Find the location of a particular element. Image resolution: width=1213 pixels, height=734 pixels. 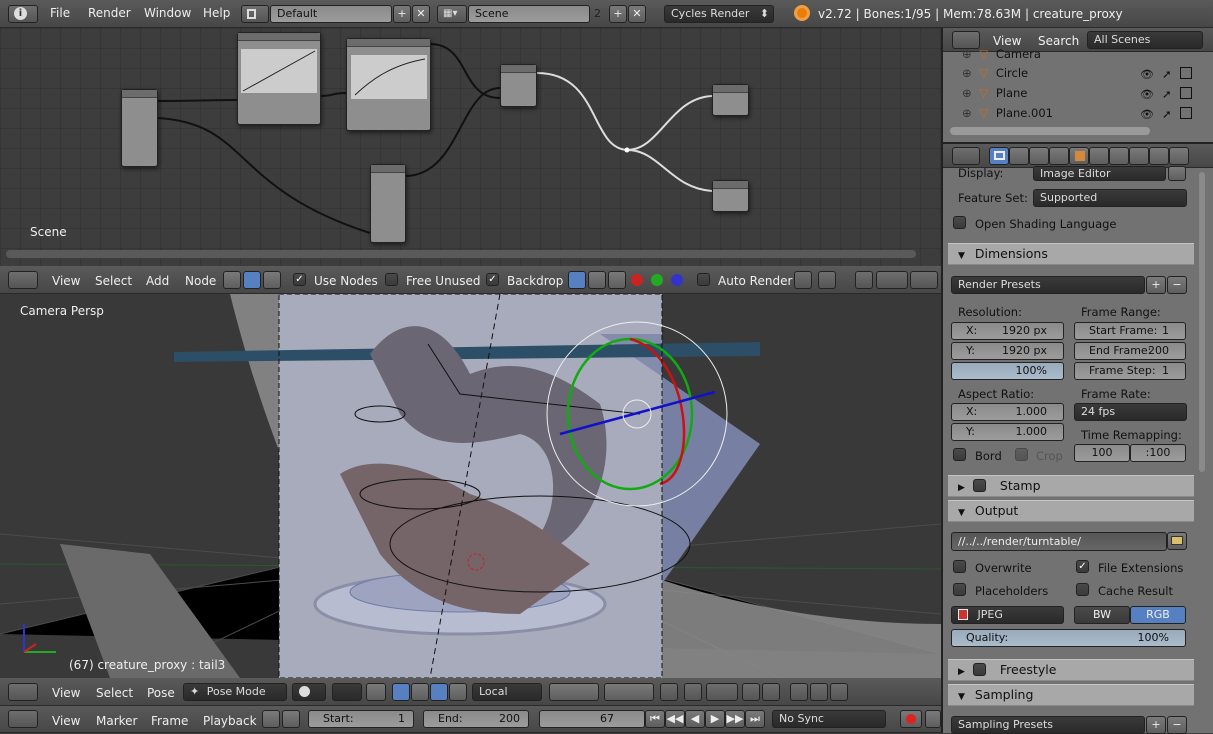

outliner-display-mode-dropdown: All Scenes is located at coordinates (1145, 40).